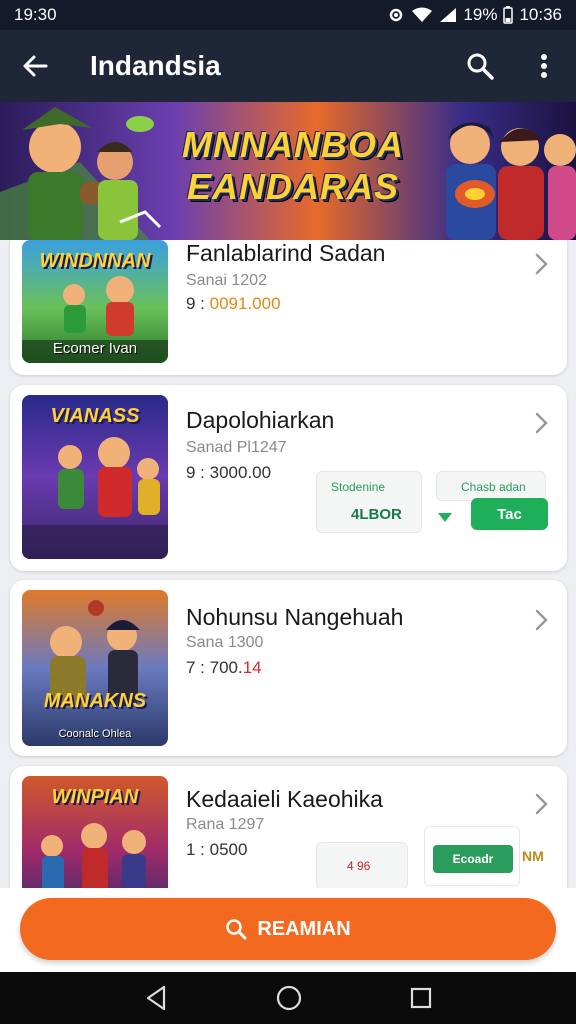 This screenshot has height=1024, width=576. Describe the element at coordinates (236, 447) in the screenshot. I see `item-subtitle: Sanad Pl1247` at that location.